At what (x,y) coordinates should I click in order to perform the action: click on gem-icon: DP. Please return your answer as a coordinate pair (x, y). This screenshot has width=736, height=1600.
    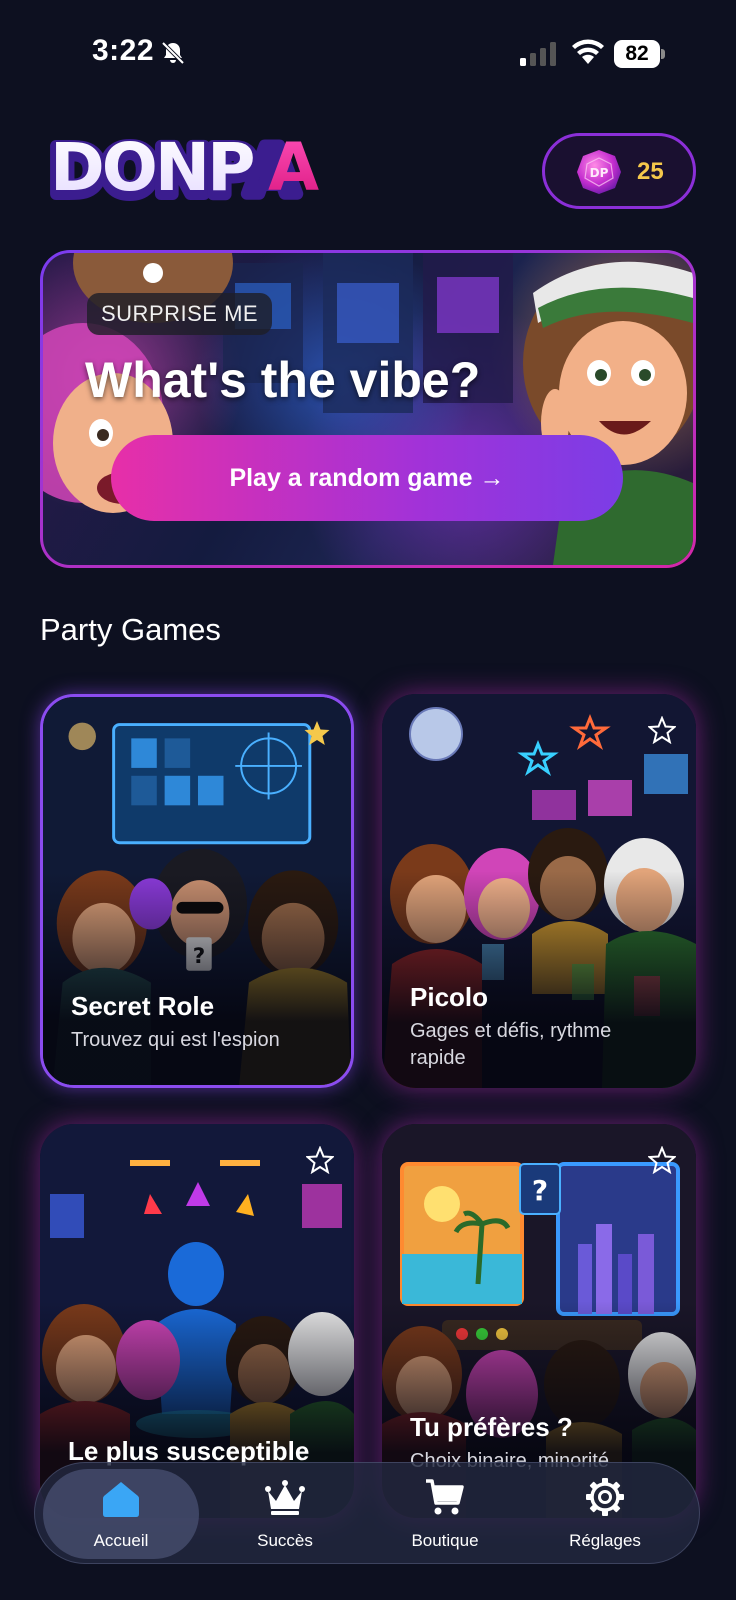
    Looking at the image, I should click on (599, 172).